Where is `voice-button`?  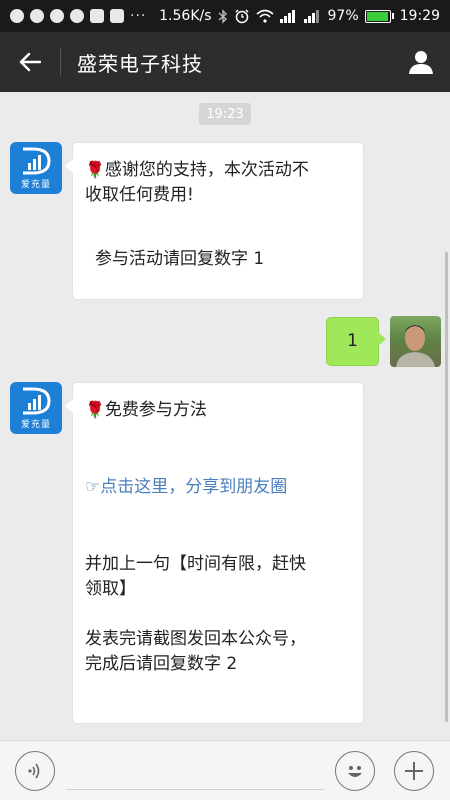
voice-button is located at coordinates (35, 771).